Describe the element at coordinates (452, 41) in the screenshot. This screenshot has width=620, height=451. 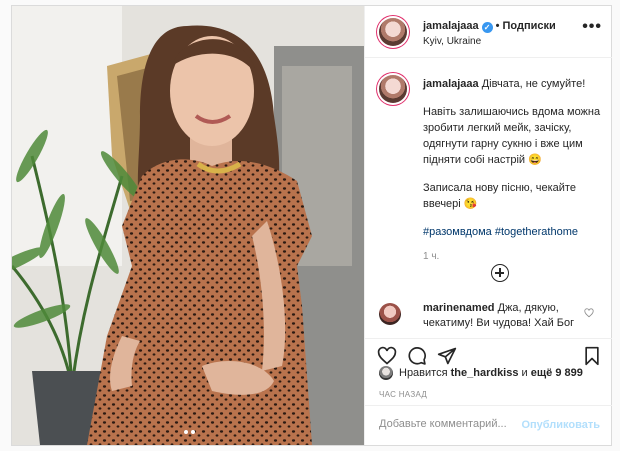
I see `post-location: Kyiv, Ukraine` at that location.